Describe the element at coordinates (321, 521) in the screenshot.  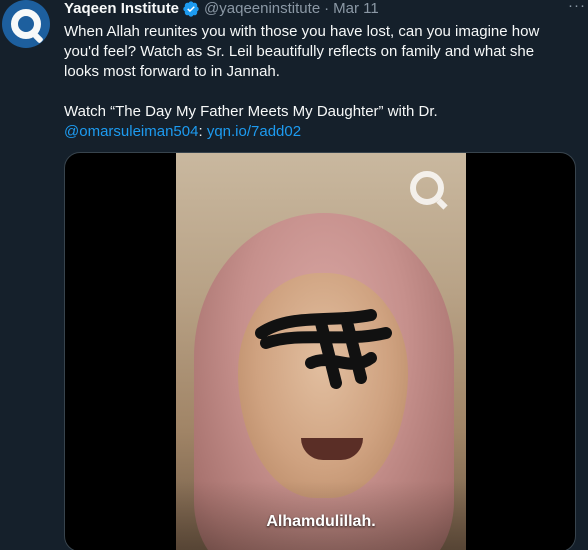
I see `video-subtitle: Alhamdulillah.` at that location.